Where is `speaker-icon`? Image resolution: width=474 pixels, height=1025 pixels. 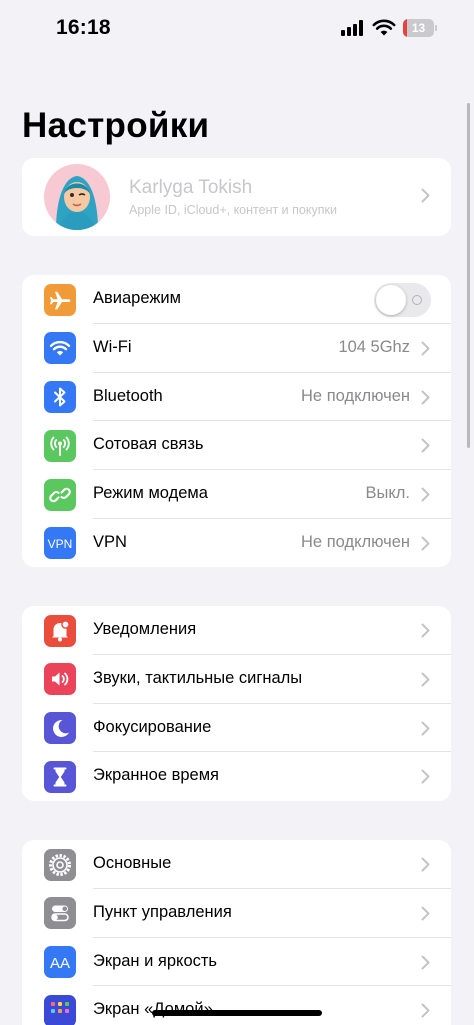 speaker-icon is located at coordinates (60, 679).